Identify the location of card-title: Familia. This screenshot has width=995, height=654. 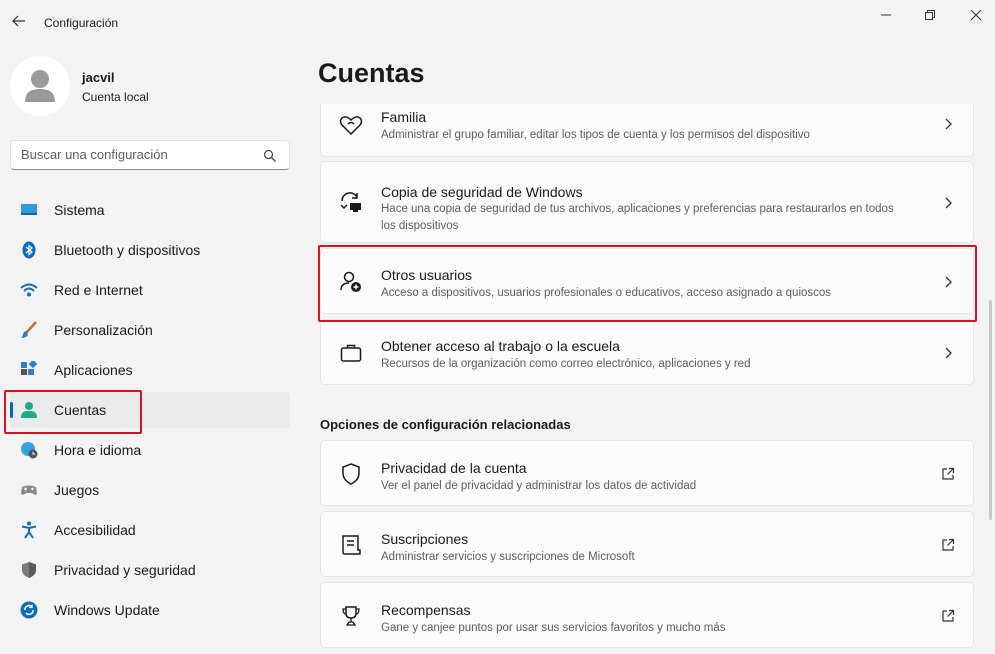
(404, 117).